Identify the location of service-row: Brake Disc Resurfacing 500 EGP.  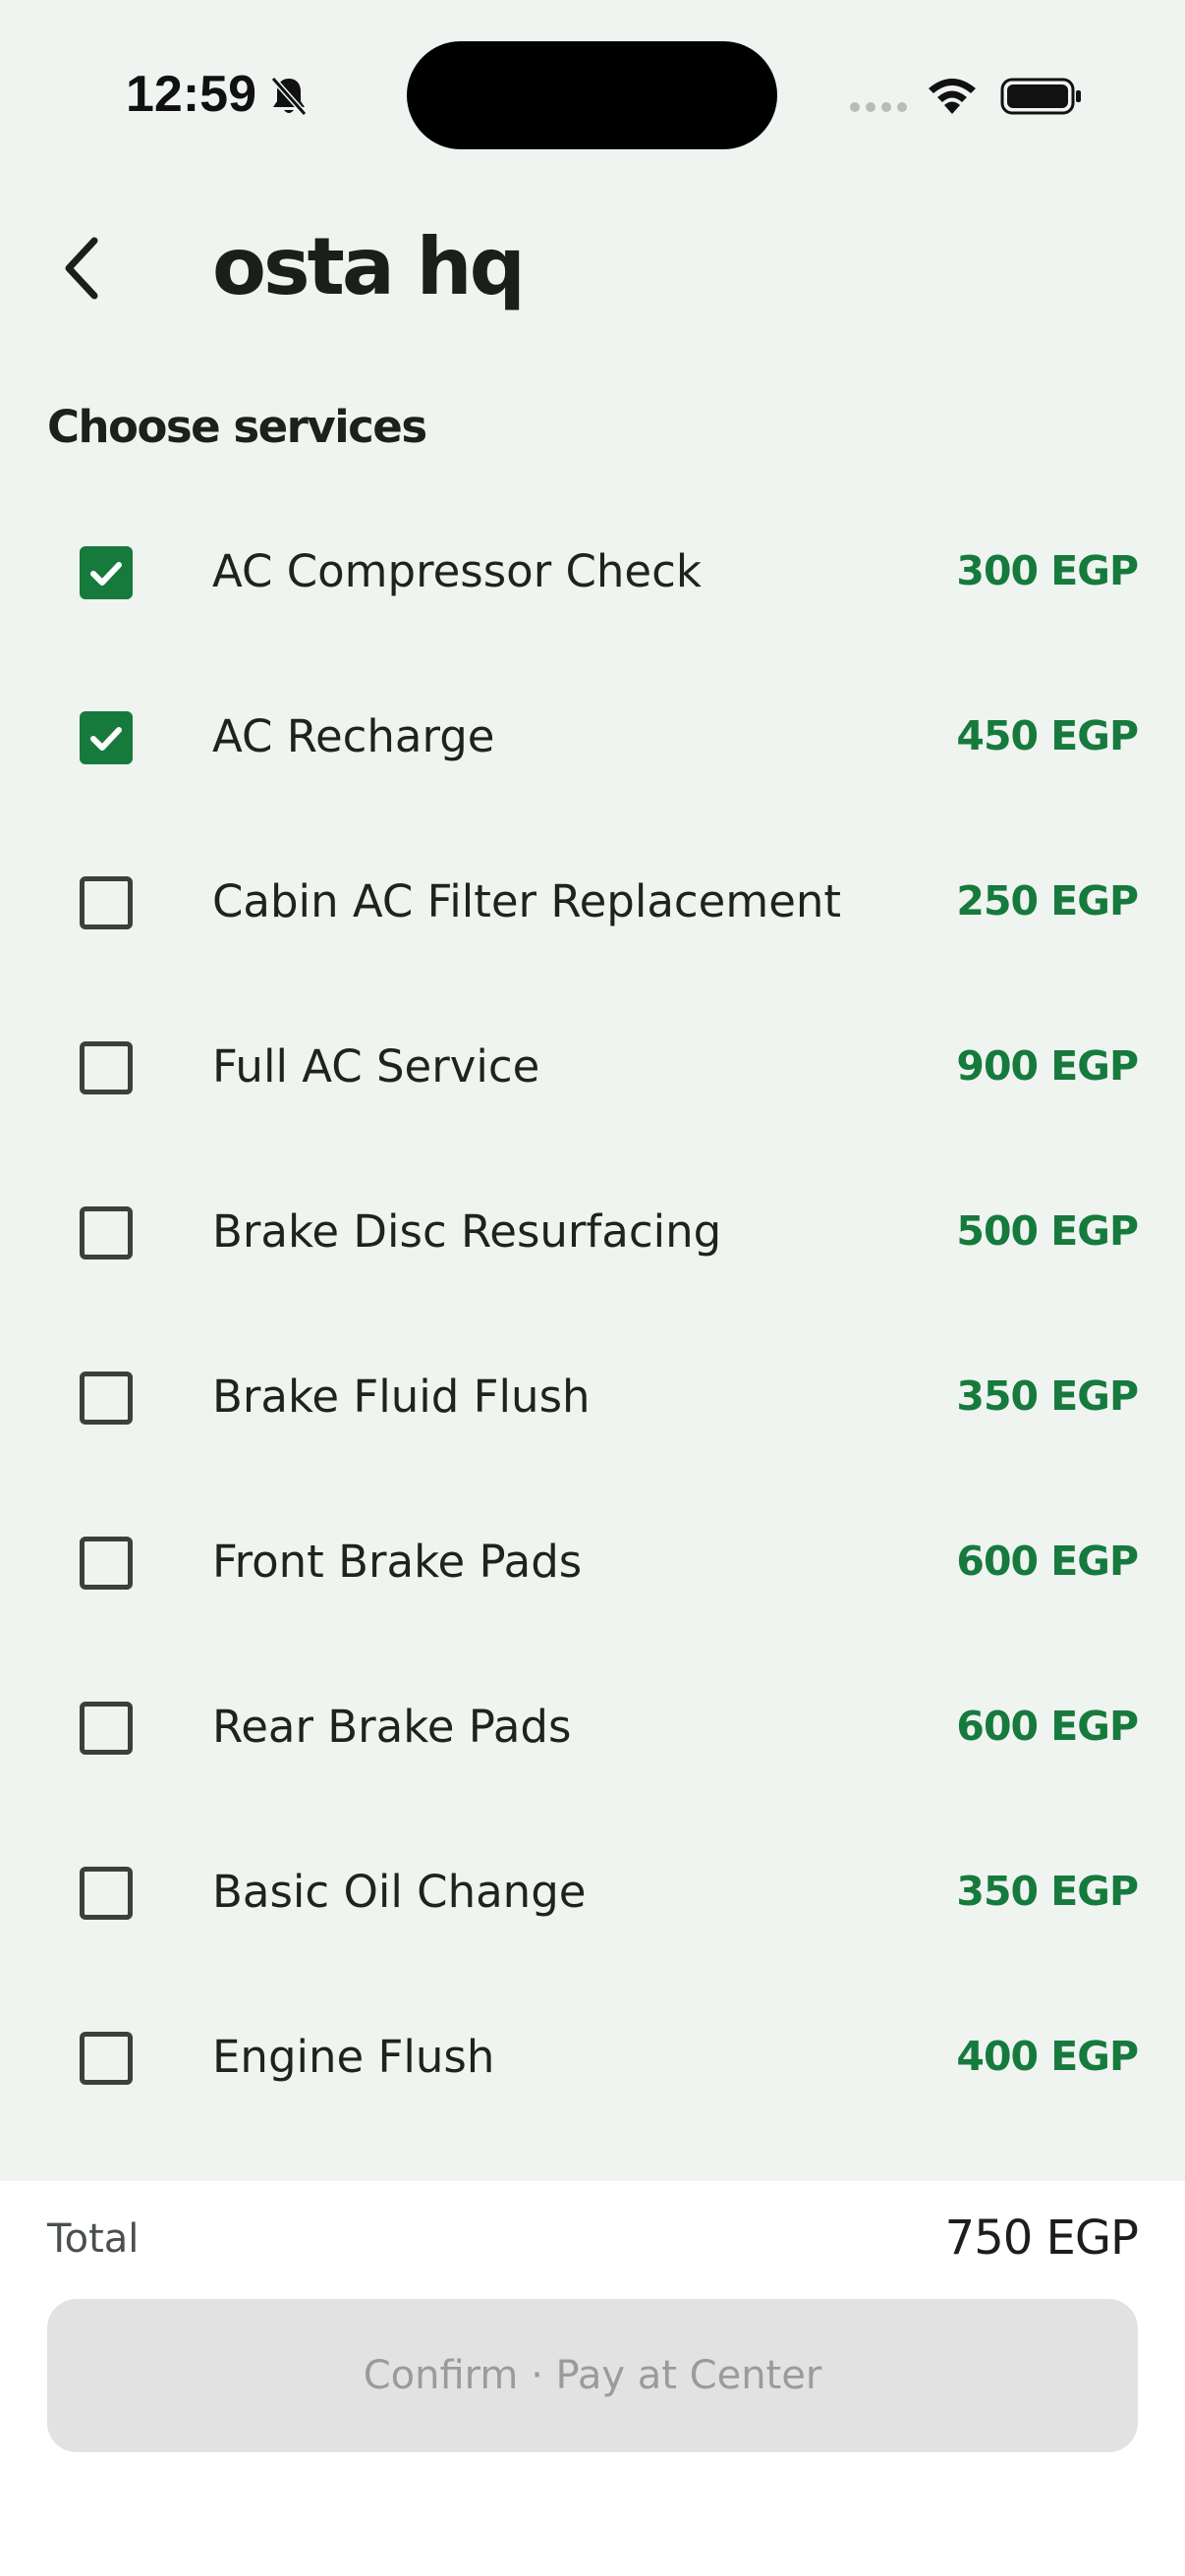
(592, 1233).